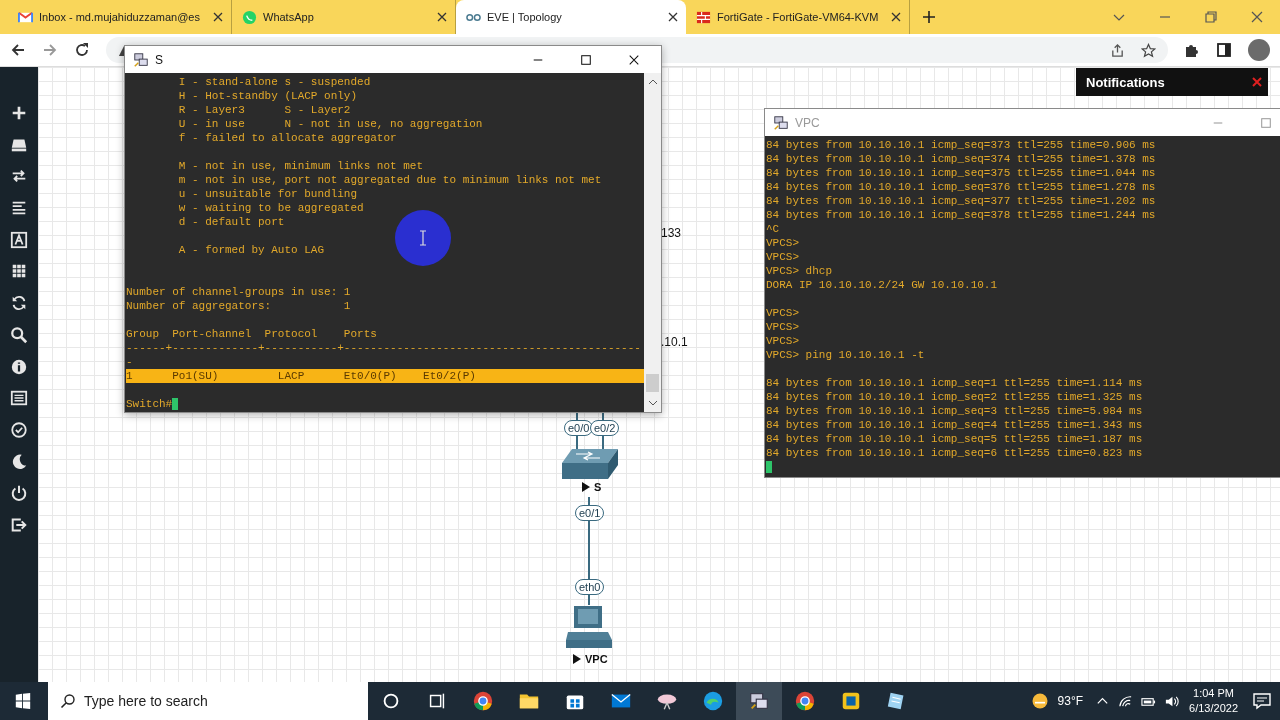  What do you see at coordinates (807, 122) in the screenshot?
I see `window-title: VPC` at bounding box center [807, 122].